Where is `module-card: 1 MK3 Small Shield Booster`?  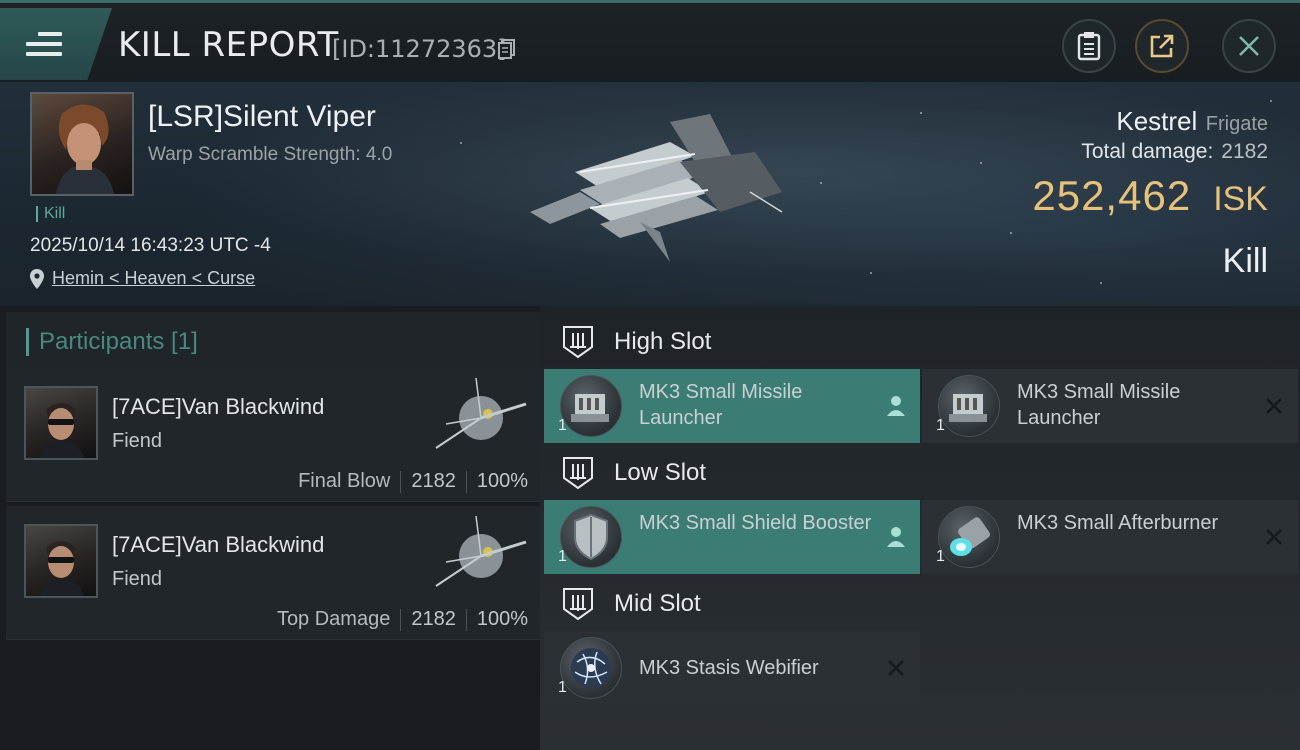
module-card: 1 MK3 Small Shield Booster is located at coordinates (732, 537).